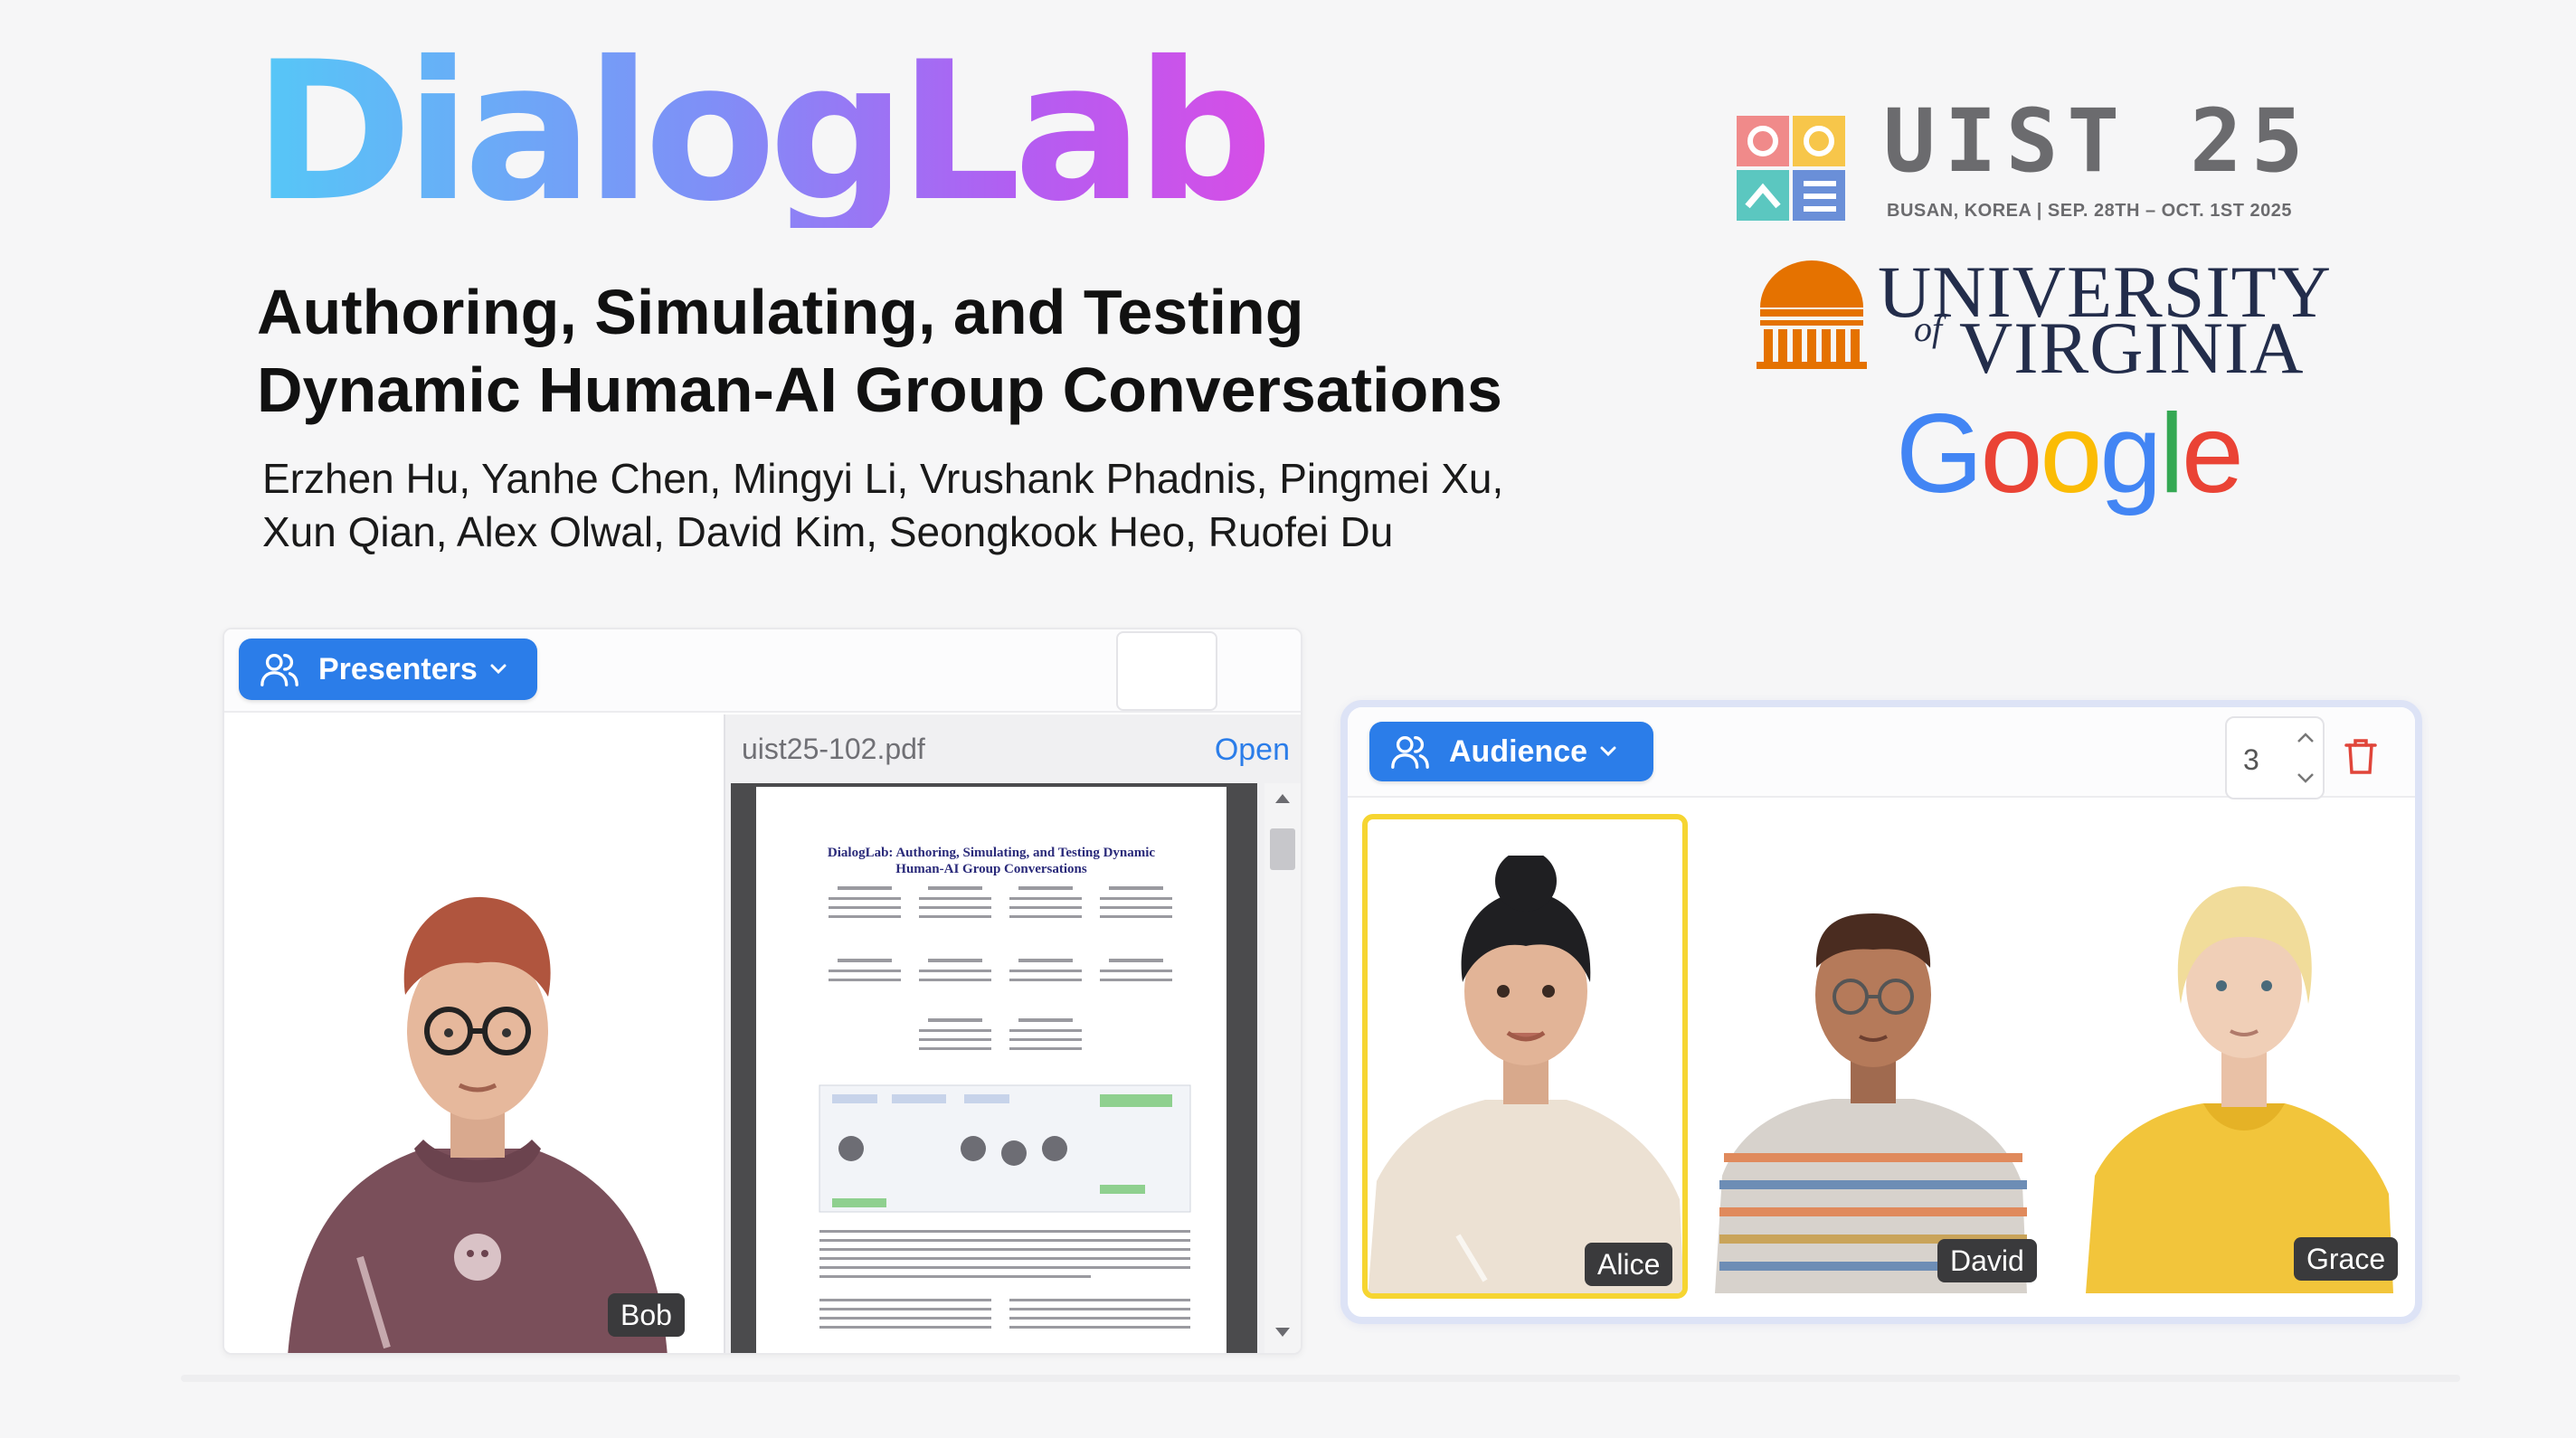 The height and width of the screenshot is (1438, 2576). I want to click on brand-title: DialogLab, so click(763, 131).